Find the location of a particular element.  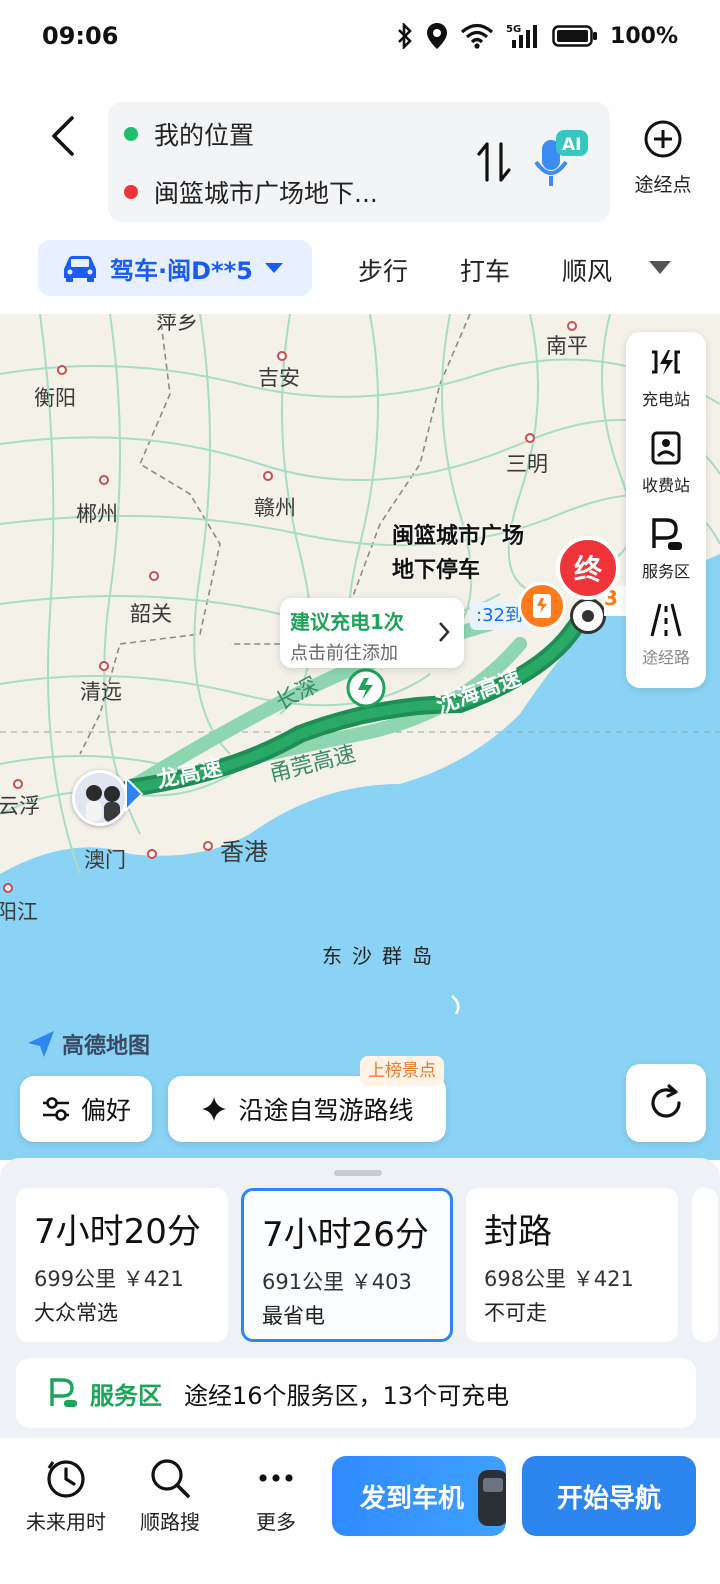

route-tag: 不可走 is located at coordinates (515, 1313).